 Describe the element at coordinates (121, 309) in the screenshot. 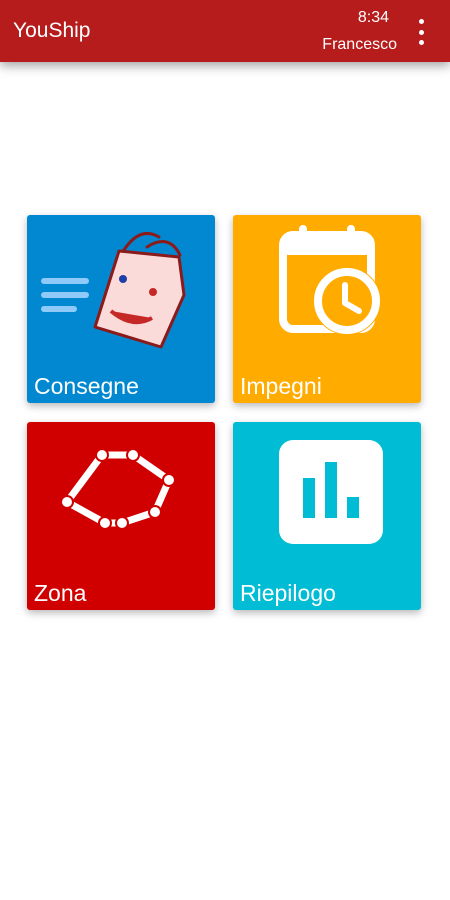

I see `consegne-tile: Consegne` at that location.